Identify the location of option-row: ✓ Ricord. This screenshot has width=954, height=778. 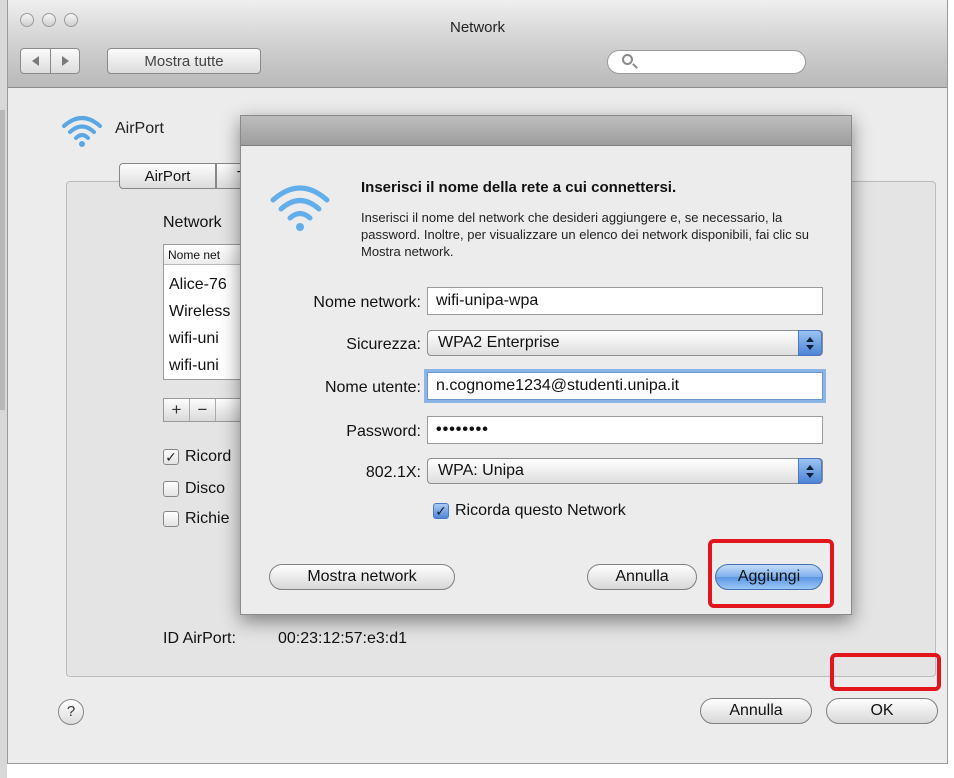
(197, 457).